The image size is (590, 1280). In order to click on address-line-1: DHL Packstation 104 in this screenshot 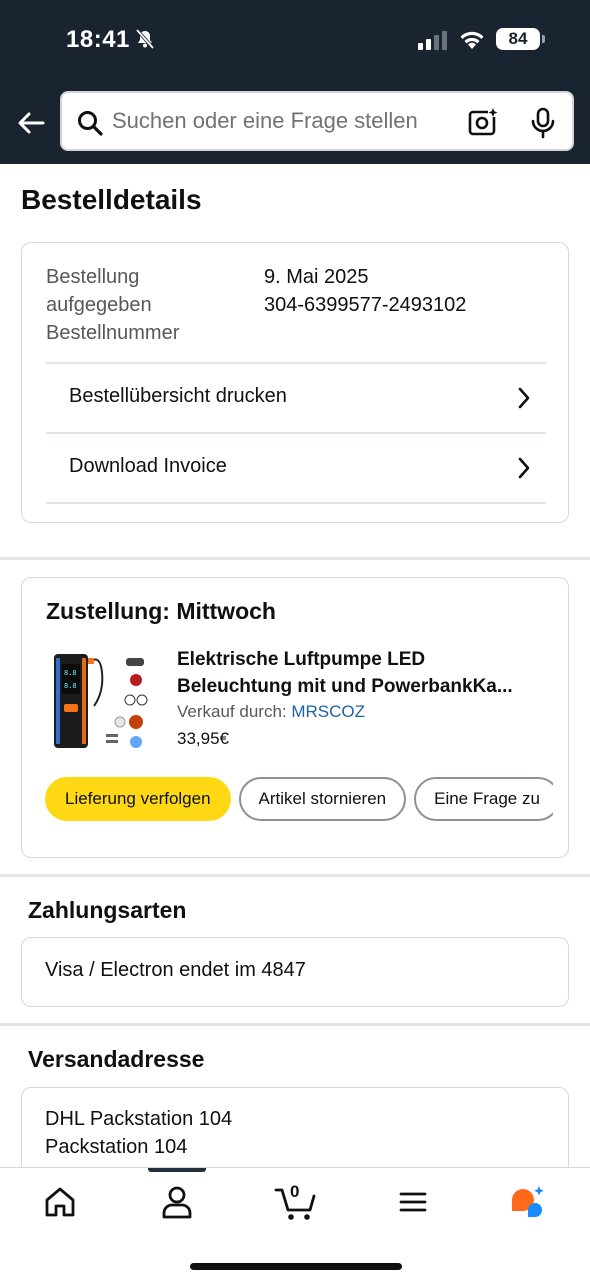, I will do `click(139, 1119)`.